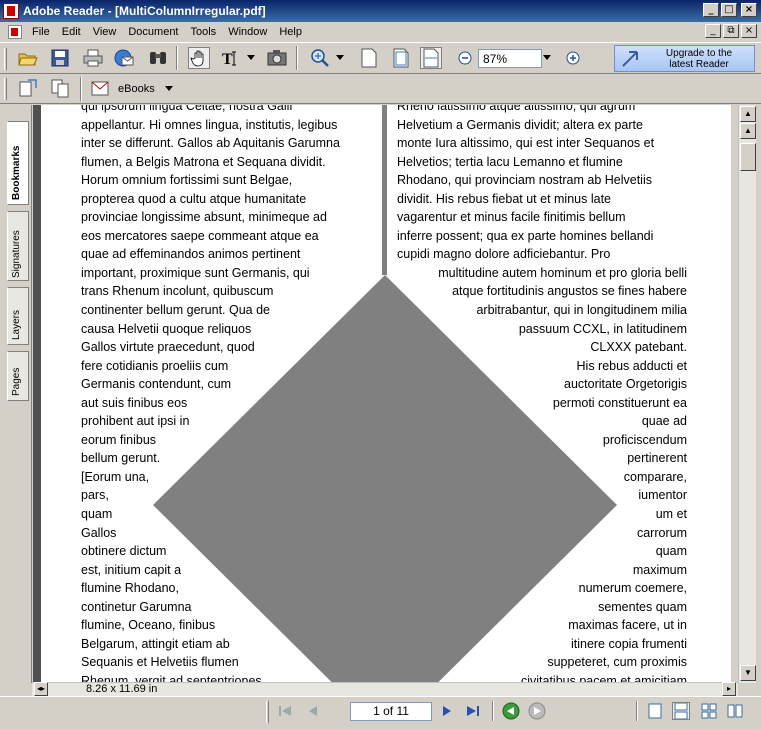  Describe the element at coordinates (747, 394) in the screenshot. I see `vertical-scrollbar: ▲ ▲ ▼` at that location.